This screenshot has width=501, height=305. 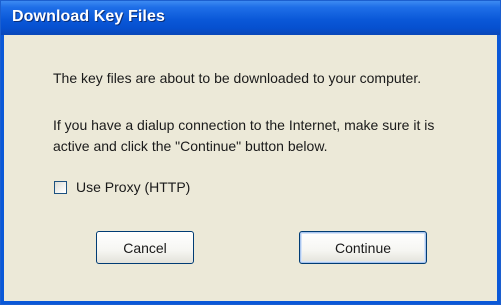 I want to click on dialog-title: Download Key Files, so click(x=88, y=16).